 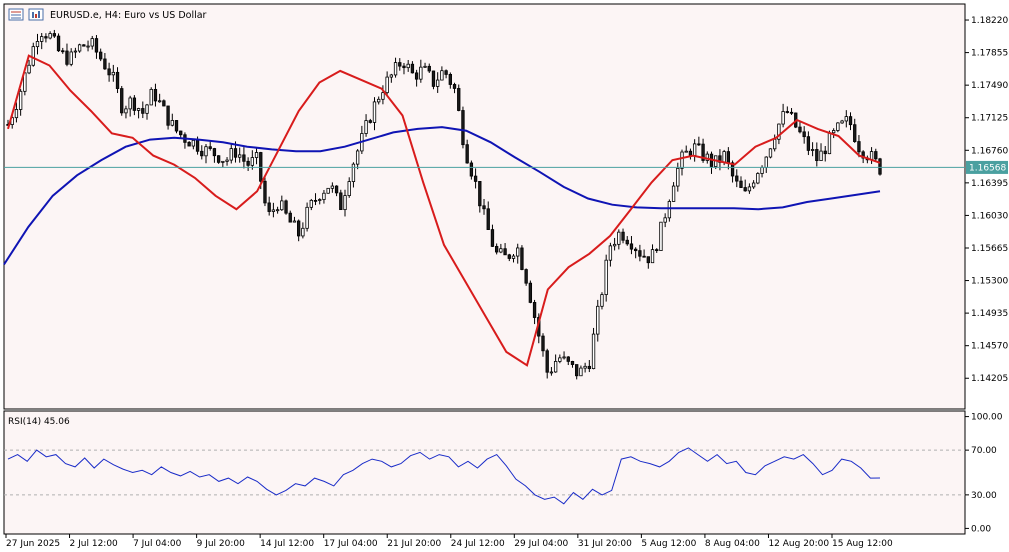 I want to click on time-tick-label: 31 Jul 20:00, so click(x=605, y=544).